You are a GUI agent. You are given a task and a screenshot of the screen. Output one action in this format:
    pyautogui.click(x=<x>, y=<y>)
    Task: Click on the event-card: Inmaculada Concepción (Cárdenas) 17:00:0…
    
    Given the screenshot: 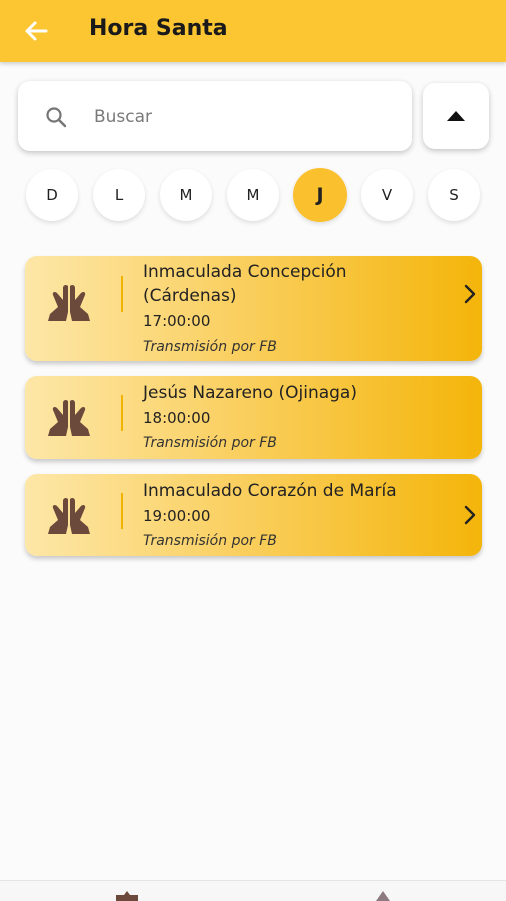 What is the action you would take?
    pyautogui.click(x=253, y=308)
    